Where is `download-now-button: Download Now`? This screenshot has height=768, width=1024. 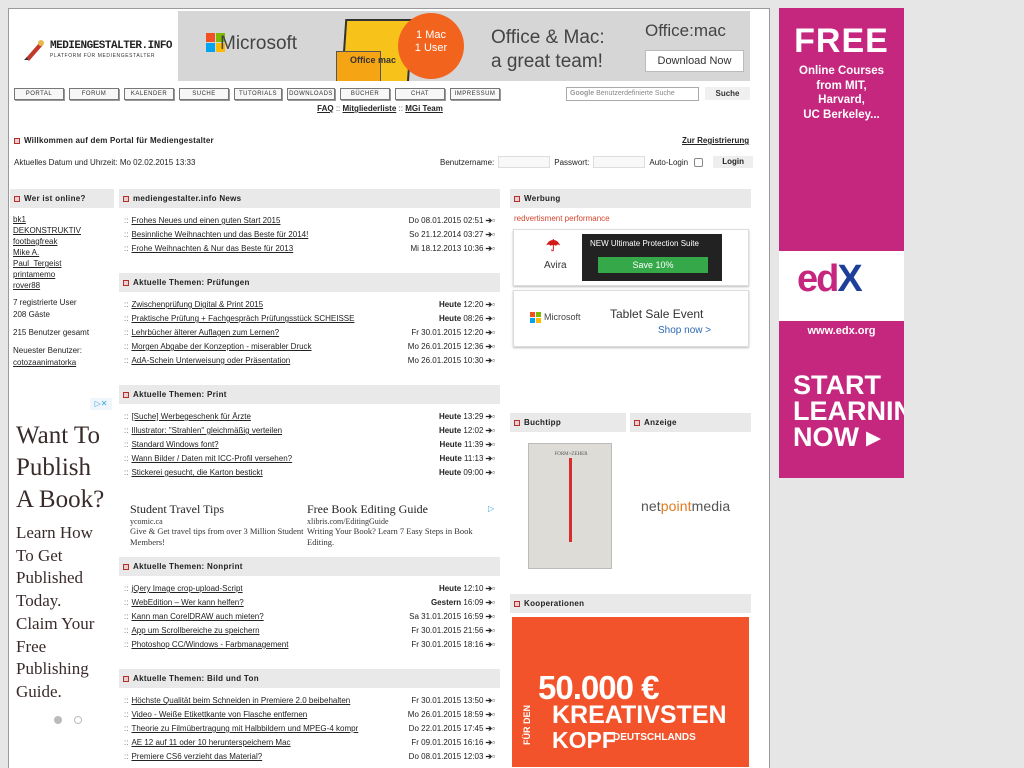 download-now-button: Download Now is located at coordinates (694, 61).